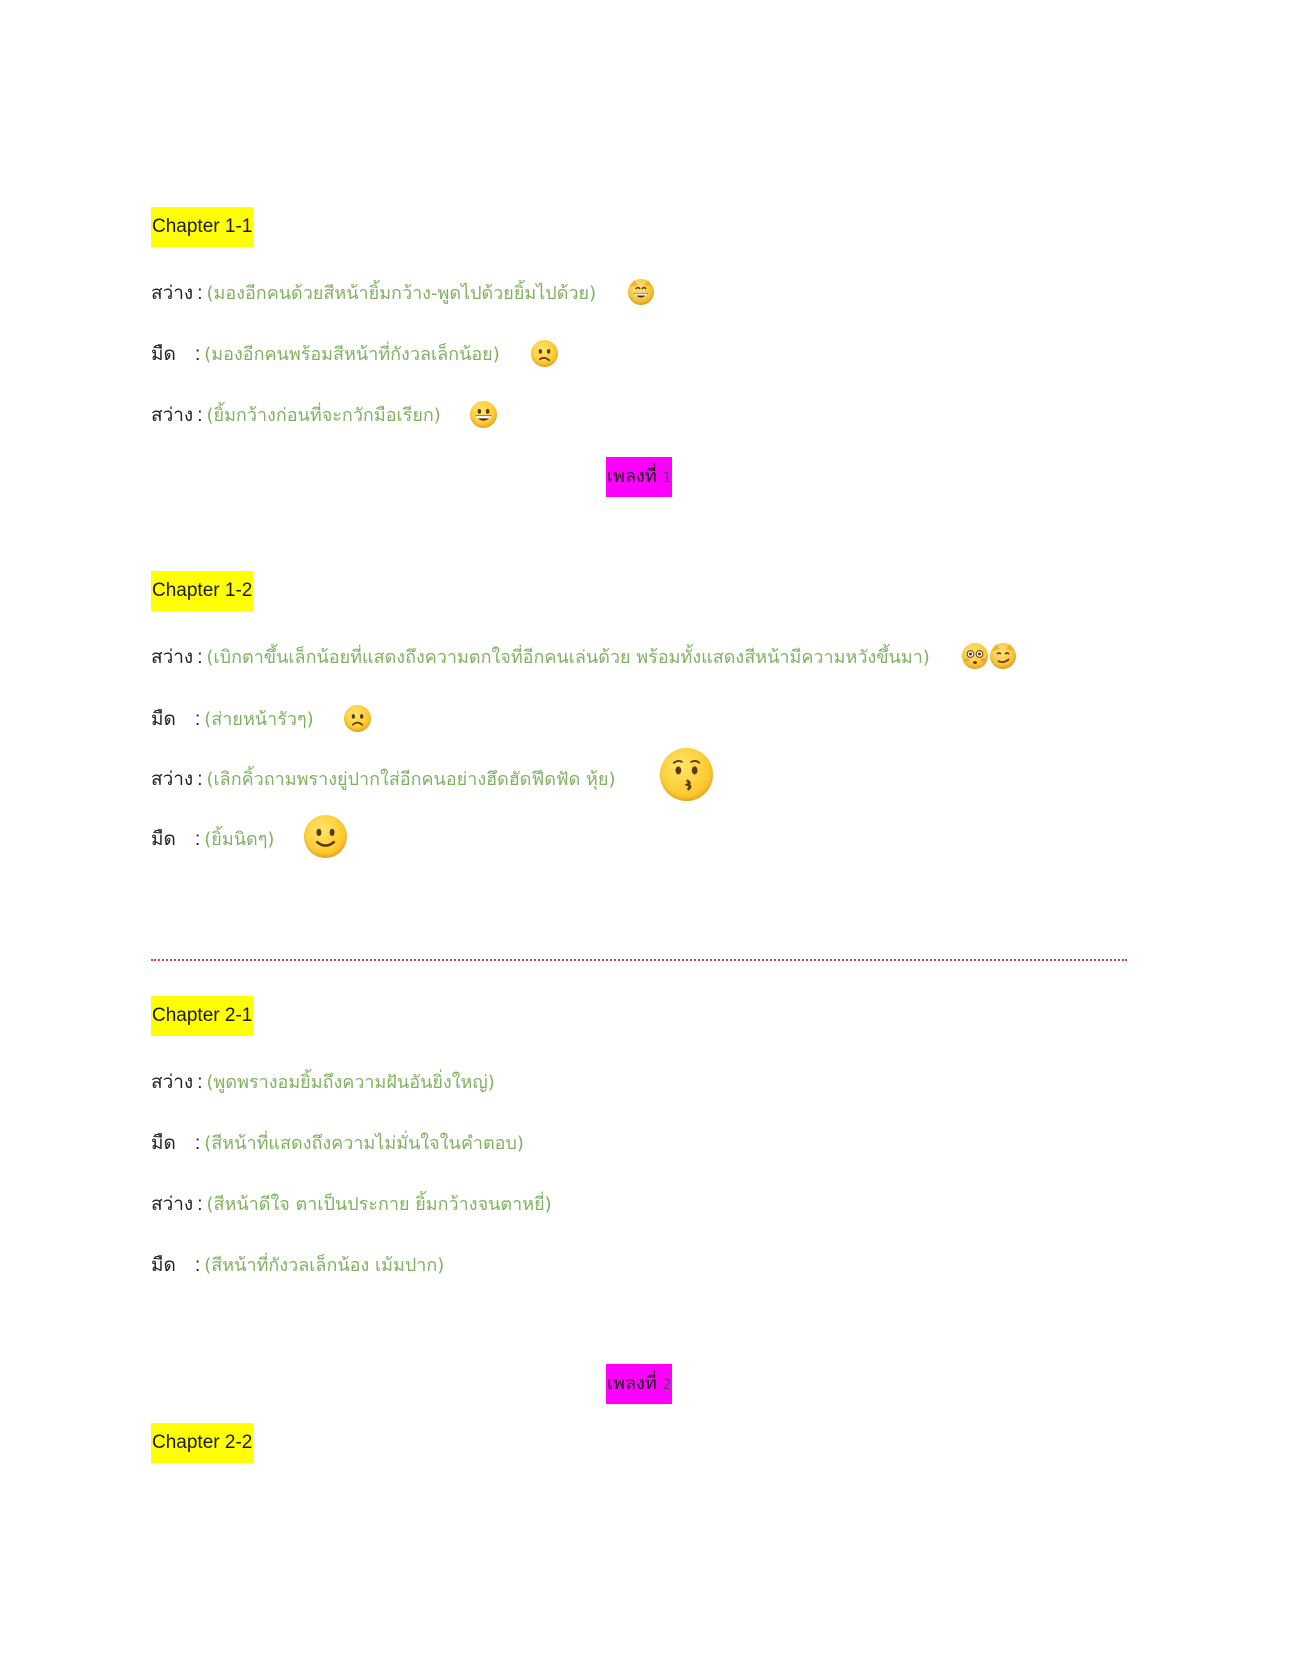 This screenshot has height=1668, width=1289. What do you see at coordinates (686, 774) in the screenshot?
I see `kissing-face-emoji` at bounding box center [686, 774].